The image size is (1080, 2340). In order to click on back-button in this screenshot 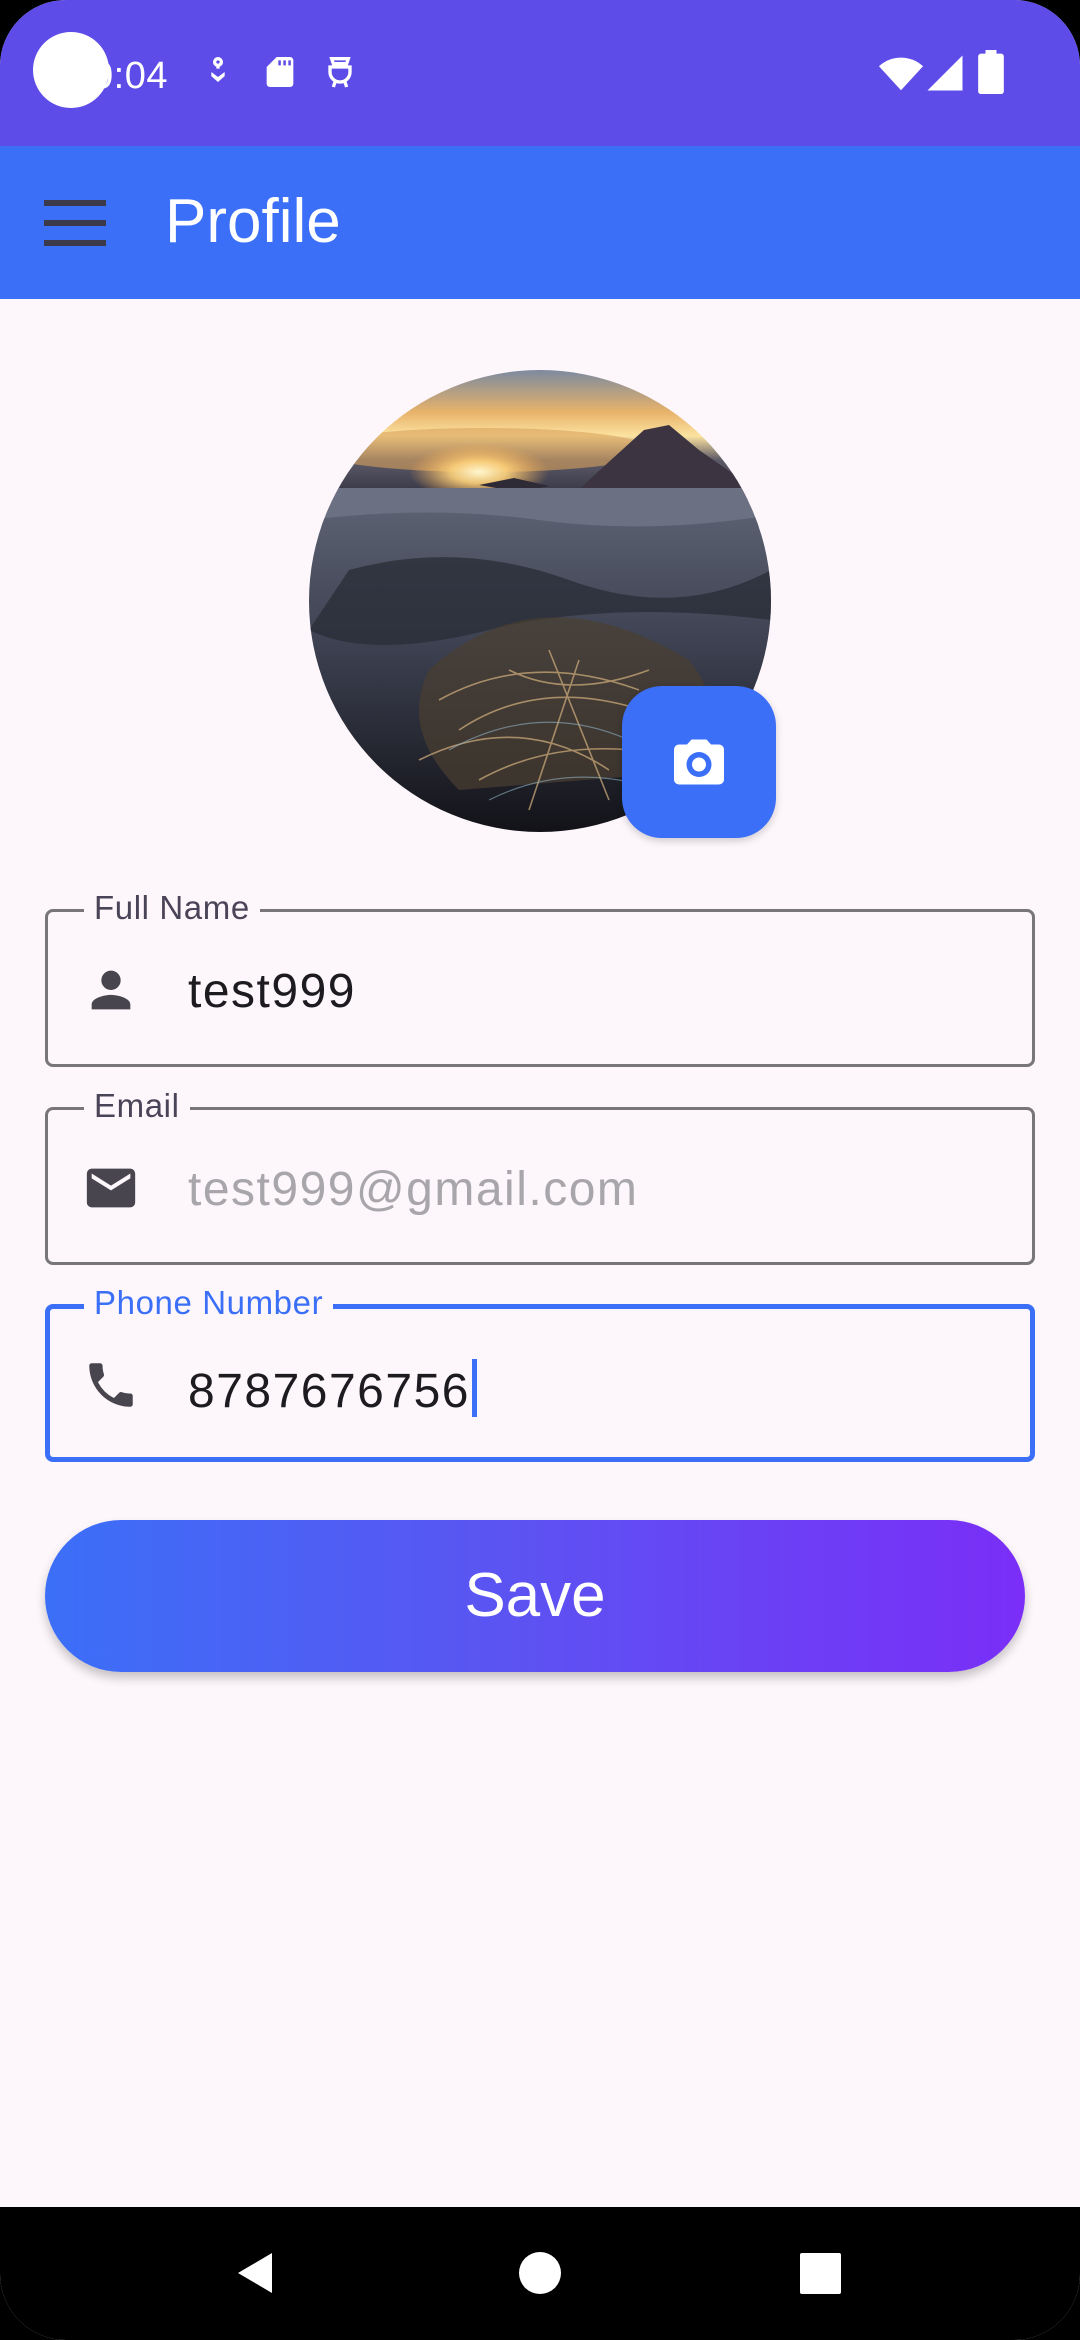, I will do `click(256, 2273)`.